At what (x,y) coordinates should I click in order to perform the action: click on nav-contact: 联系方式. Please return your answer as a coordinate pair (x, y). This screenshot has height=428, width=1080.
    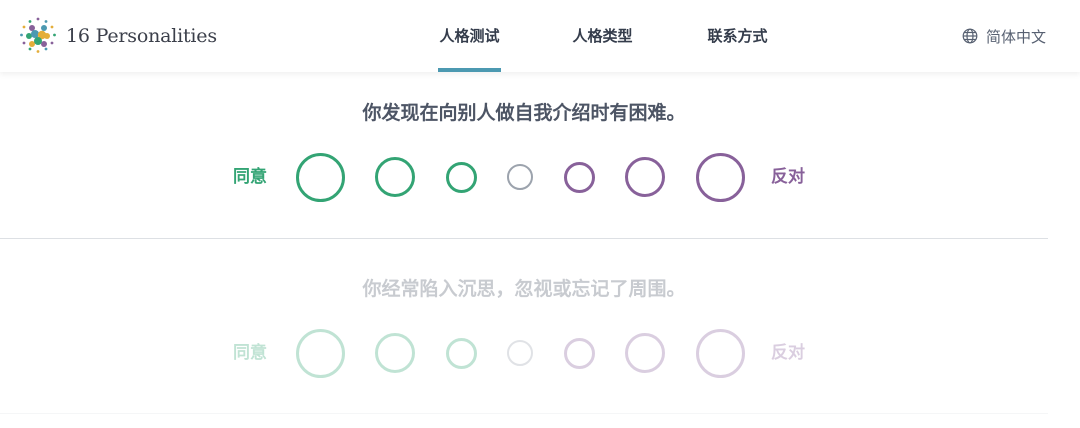
    Looking at the image, I should click on (737, 36).